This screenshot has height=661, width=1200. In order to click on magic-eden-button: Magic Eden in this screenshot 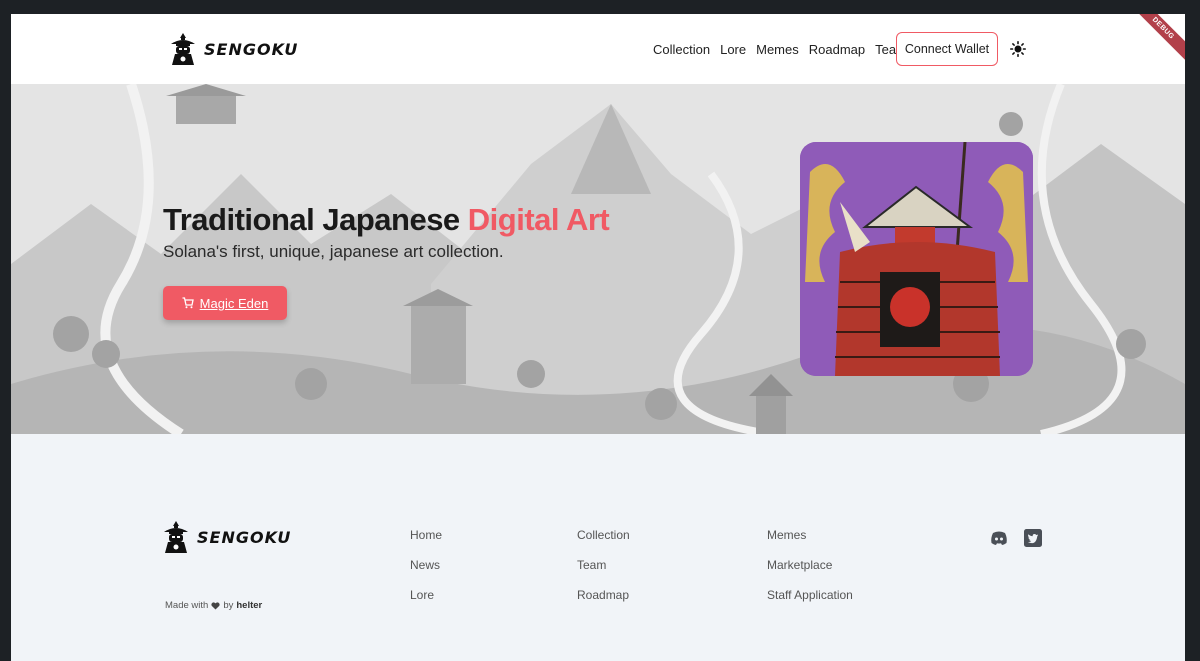, I will do `click(225, 303)`.